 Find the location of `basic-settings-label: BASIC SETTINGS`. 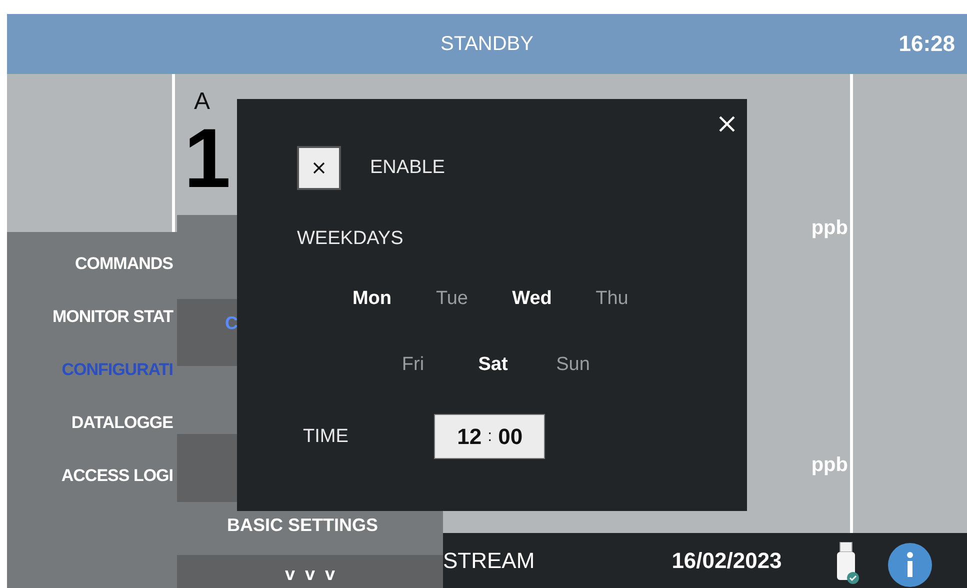

basic-settings-label: BASIC SETTINGS is located at coordinates (302, 525).